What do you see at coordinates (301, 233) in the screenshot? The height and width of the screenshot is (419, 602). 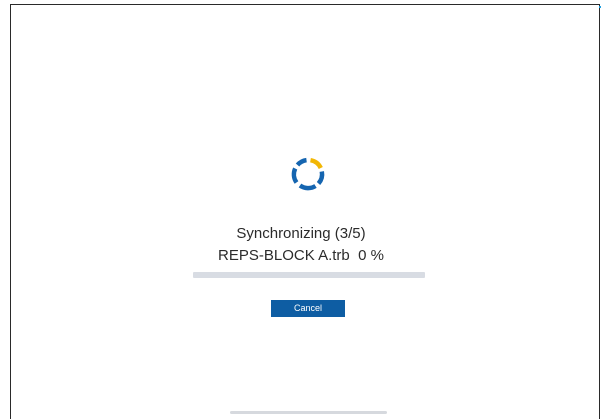 I see `sync-status-title: Synchronizing (3/5)` at bounding box center [301, 233].